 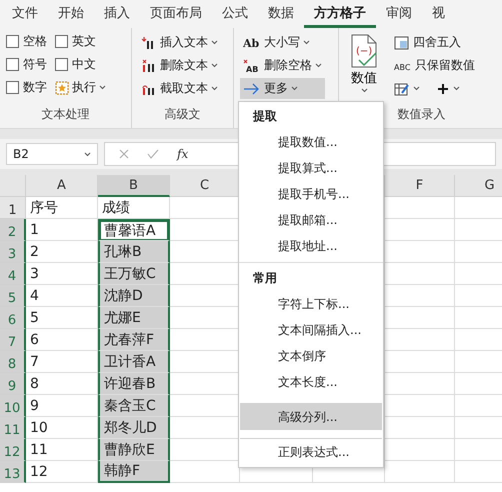 I want to click on column-header: B, so click(x=134, y=186).